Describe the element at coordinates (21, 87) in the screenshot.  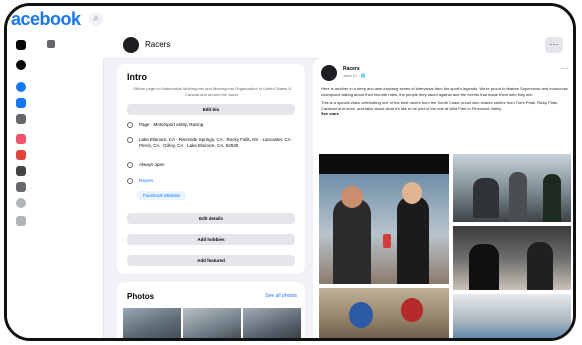
I see `messages-icon` at that location.